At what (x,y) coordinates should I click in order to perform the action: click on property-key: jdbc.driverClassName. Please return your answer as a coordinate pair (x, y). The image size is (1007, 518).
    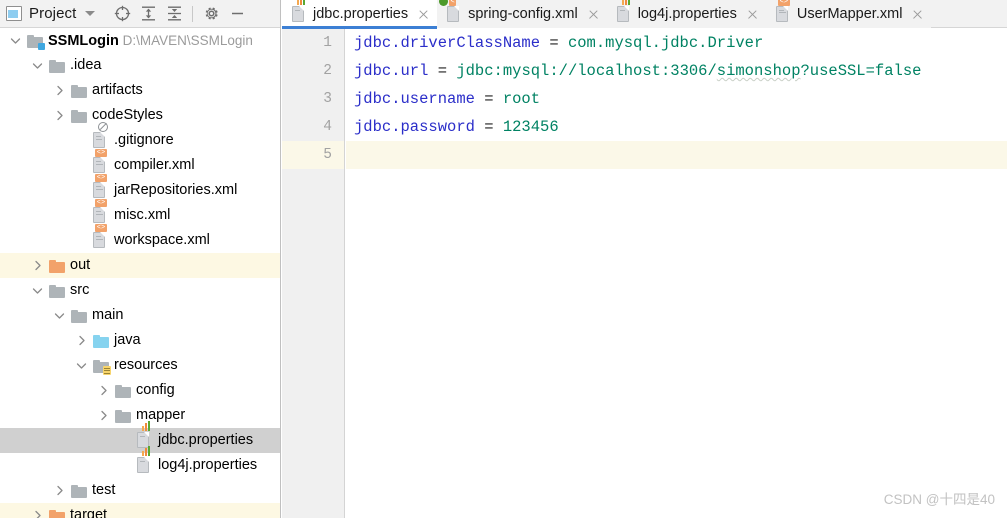
    Looking at the image, I should click on (447, 43).